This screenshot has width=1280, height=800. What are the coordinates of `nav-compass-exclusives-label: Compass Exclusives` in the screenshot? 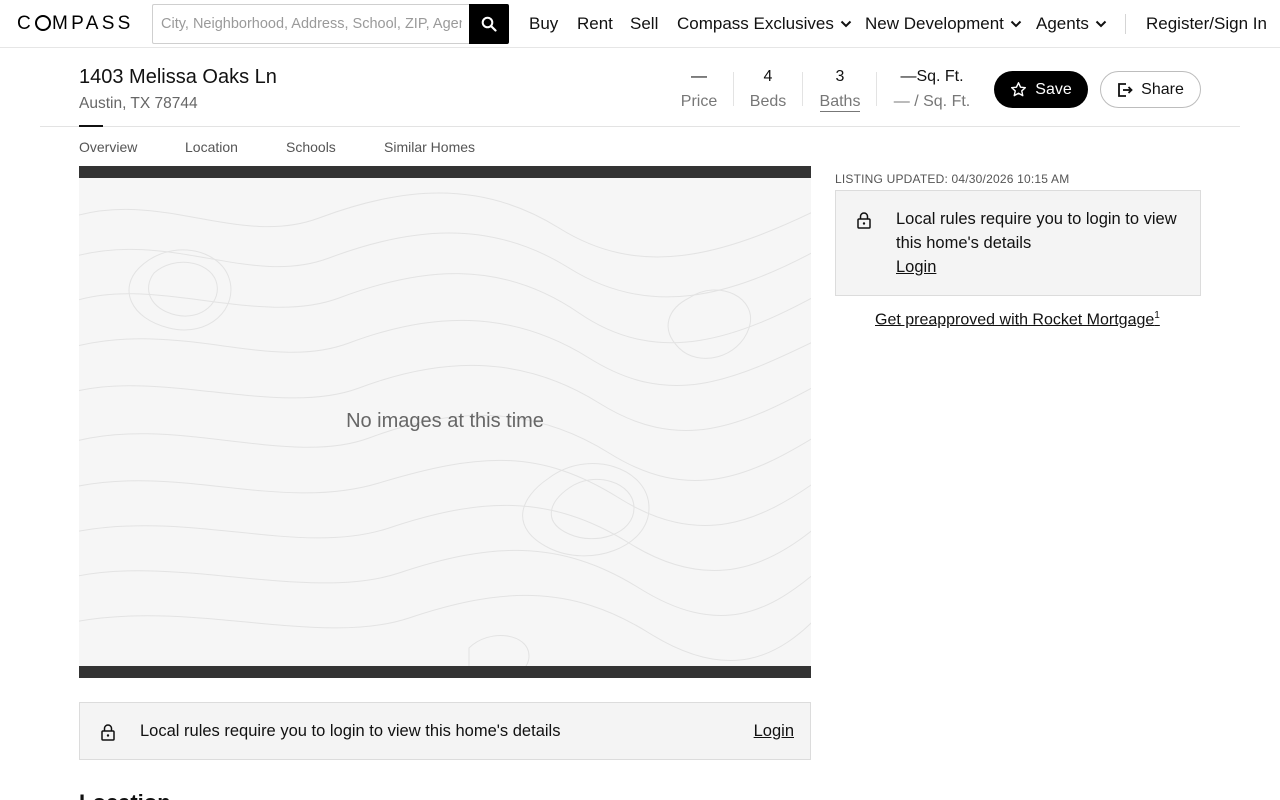 It's located at (755, 23).